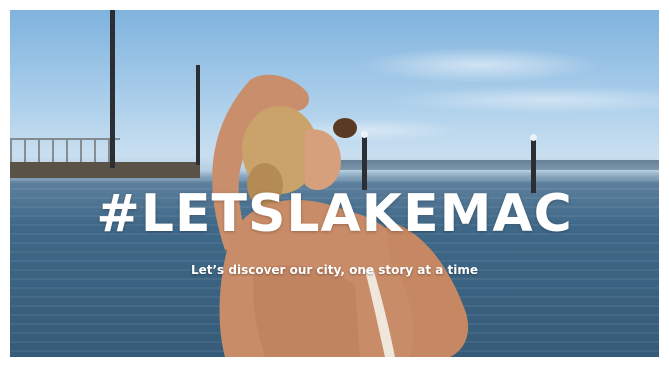 Image resolution: width=669 pixels, height=367 pixels. Describe the element at coordinates (65, 151) in the screenshot. I see `pier-railing` at that location.